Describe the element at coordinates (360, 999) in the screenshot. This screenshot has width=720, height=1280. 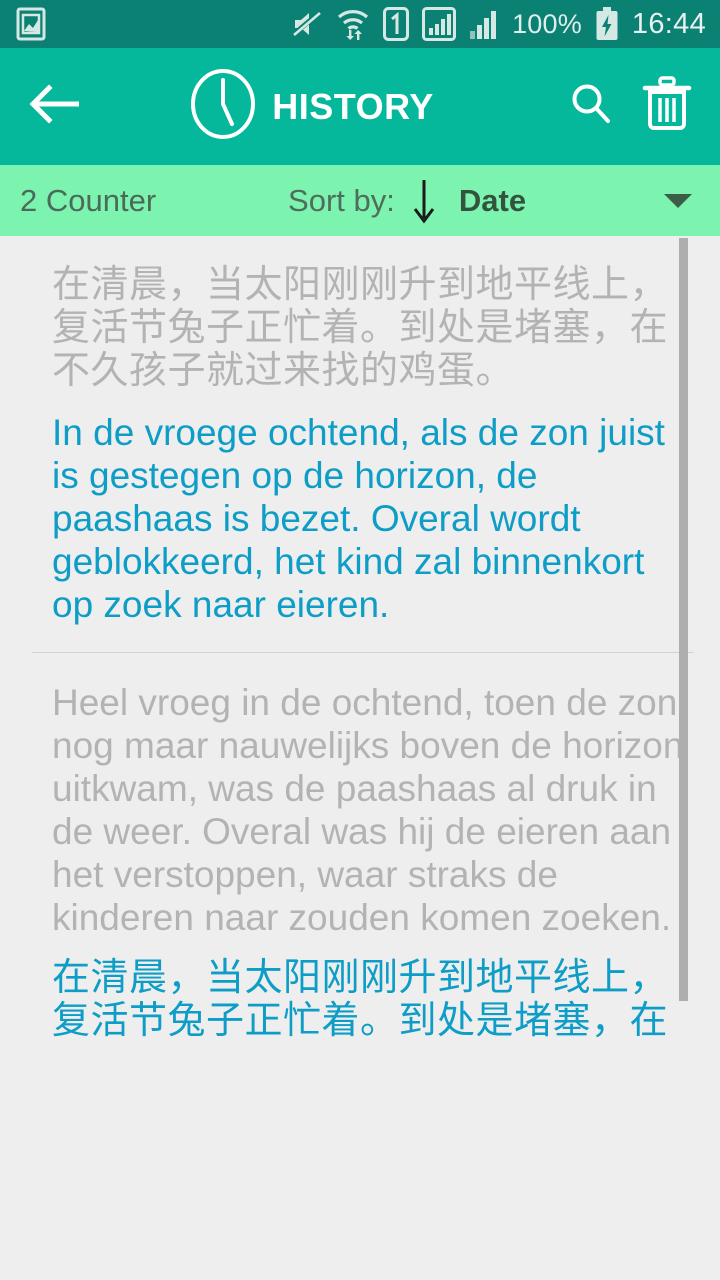
I see `history-item-translated-text: 在清晨，当太阳刚刚升到地平线上，复活节兔子正忙着。到处是堵塞，在` at that location.